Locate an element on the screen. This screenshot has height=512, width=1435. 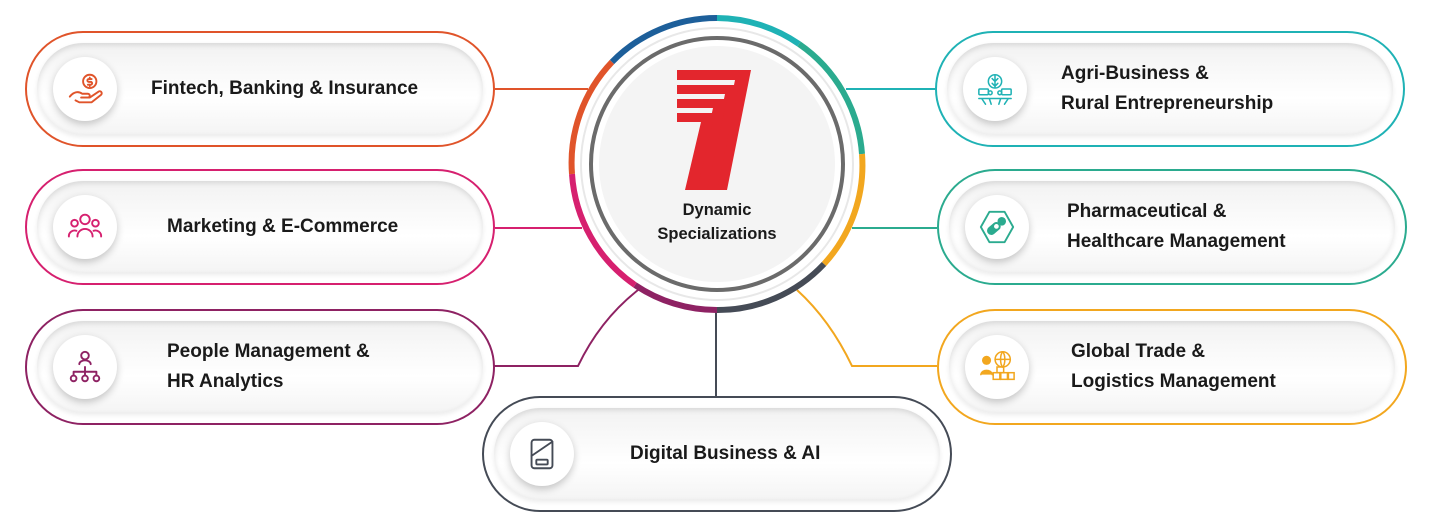
label-line-2: Healthcare Management is located at coordinates (1176, 241).